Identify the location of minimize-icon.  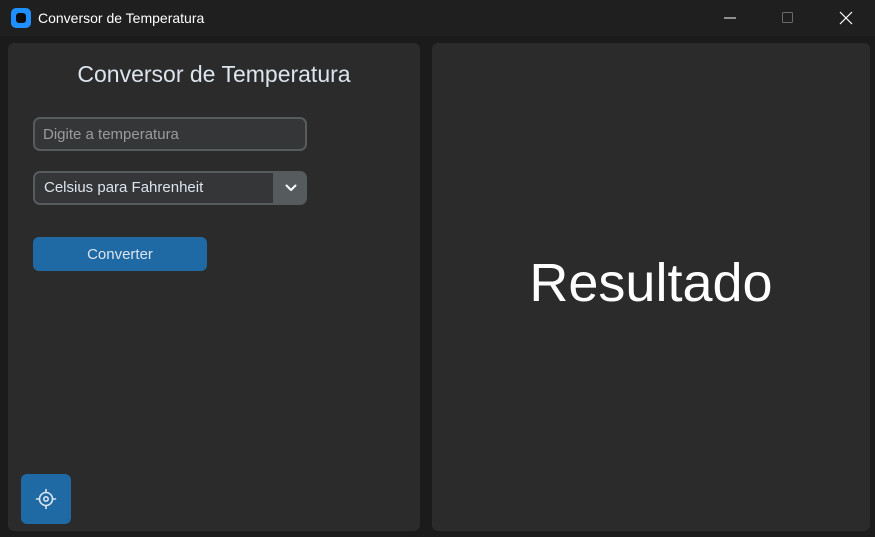
(730, 18).